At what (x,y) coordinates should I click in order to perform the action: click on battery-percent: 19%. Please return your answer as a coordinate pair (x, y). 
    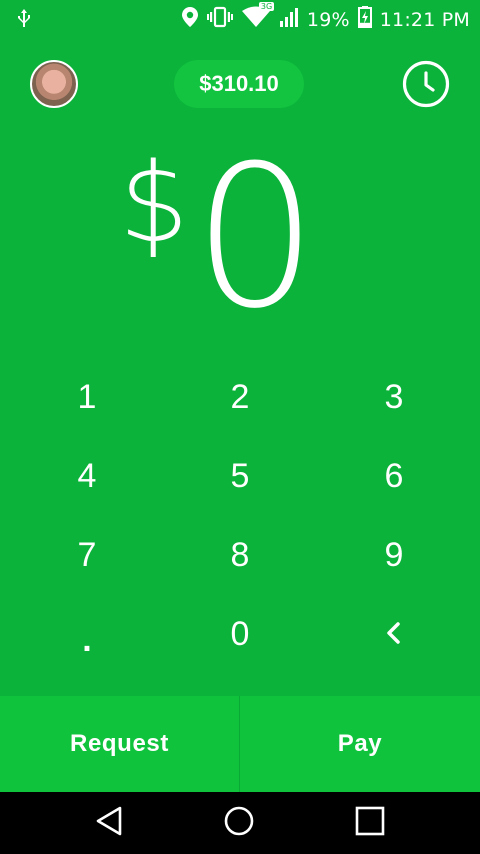
    Looking at the image, I should click on (328, 19).